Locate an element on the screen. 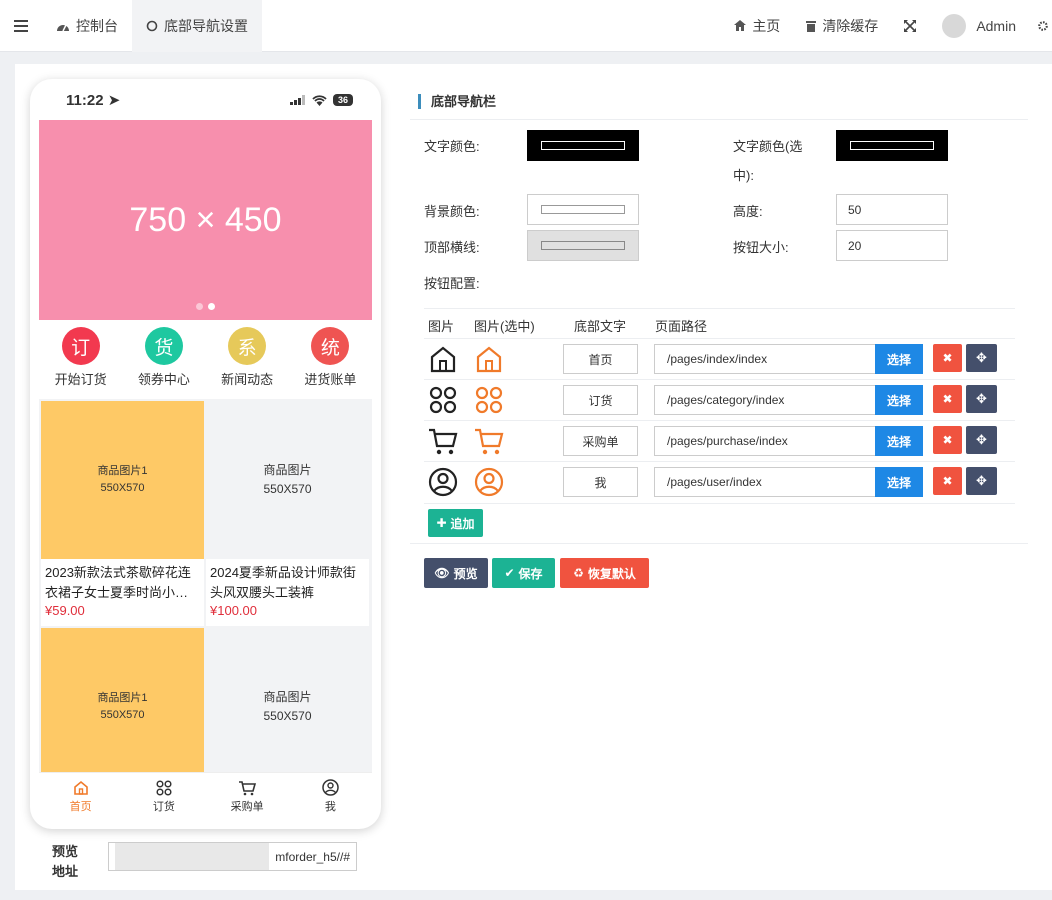 The image size is (1052, 900). nav-text-input: 首页 is located at coordinates (600, 359).